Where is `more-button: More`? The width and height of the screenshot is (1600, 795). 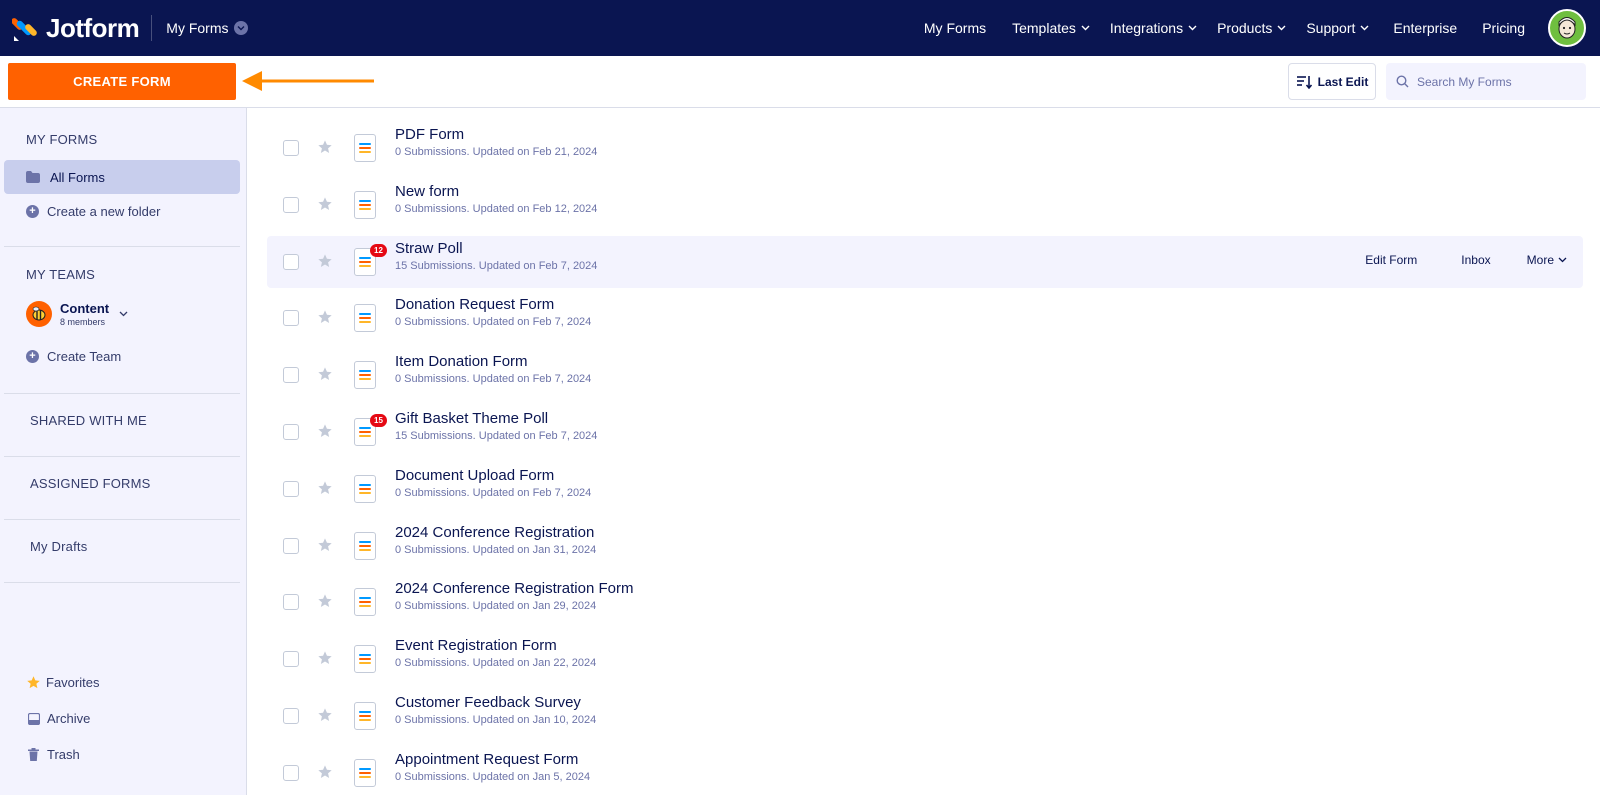 more-button: More is located at coordinates (1547, 260).